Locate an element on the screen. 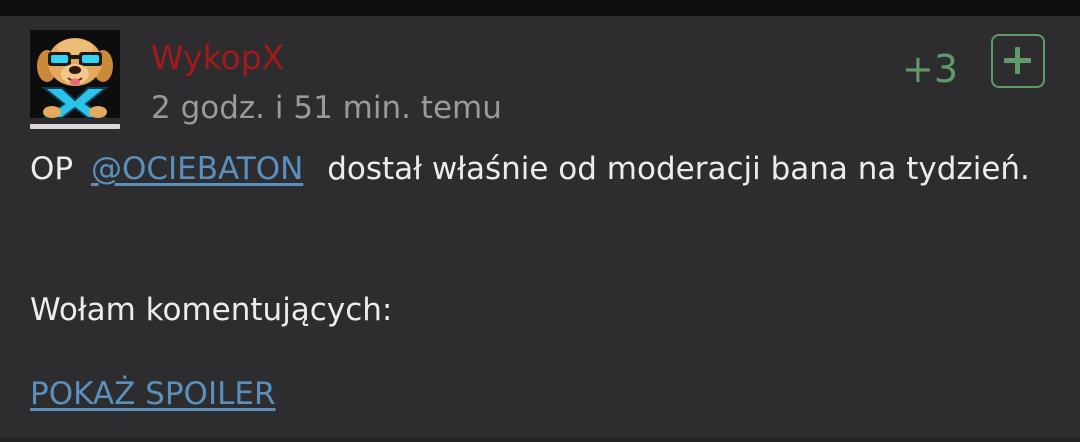 Image resolution: width=1080 pixels, height=442 pixels. vote-count: +3 is located at coordinates (930, 69).